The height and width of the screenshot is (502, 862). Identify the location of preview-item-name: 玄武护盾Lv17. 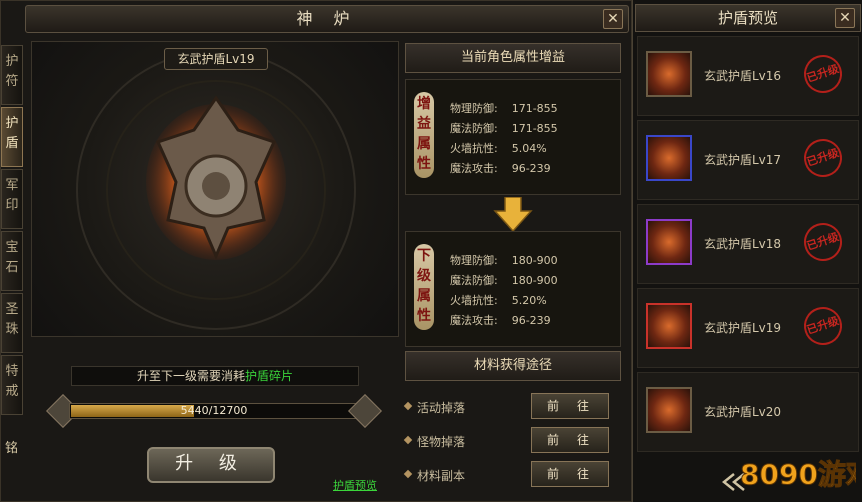
(743, 160).